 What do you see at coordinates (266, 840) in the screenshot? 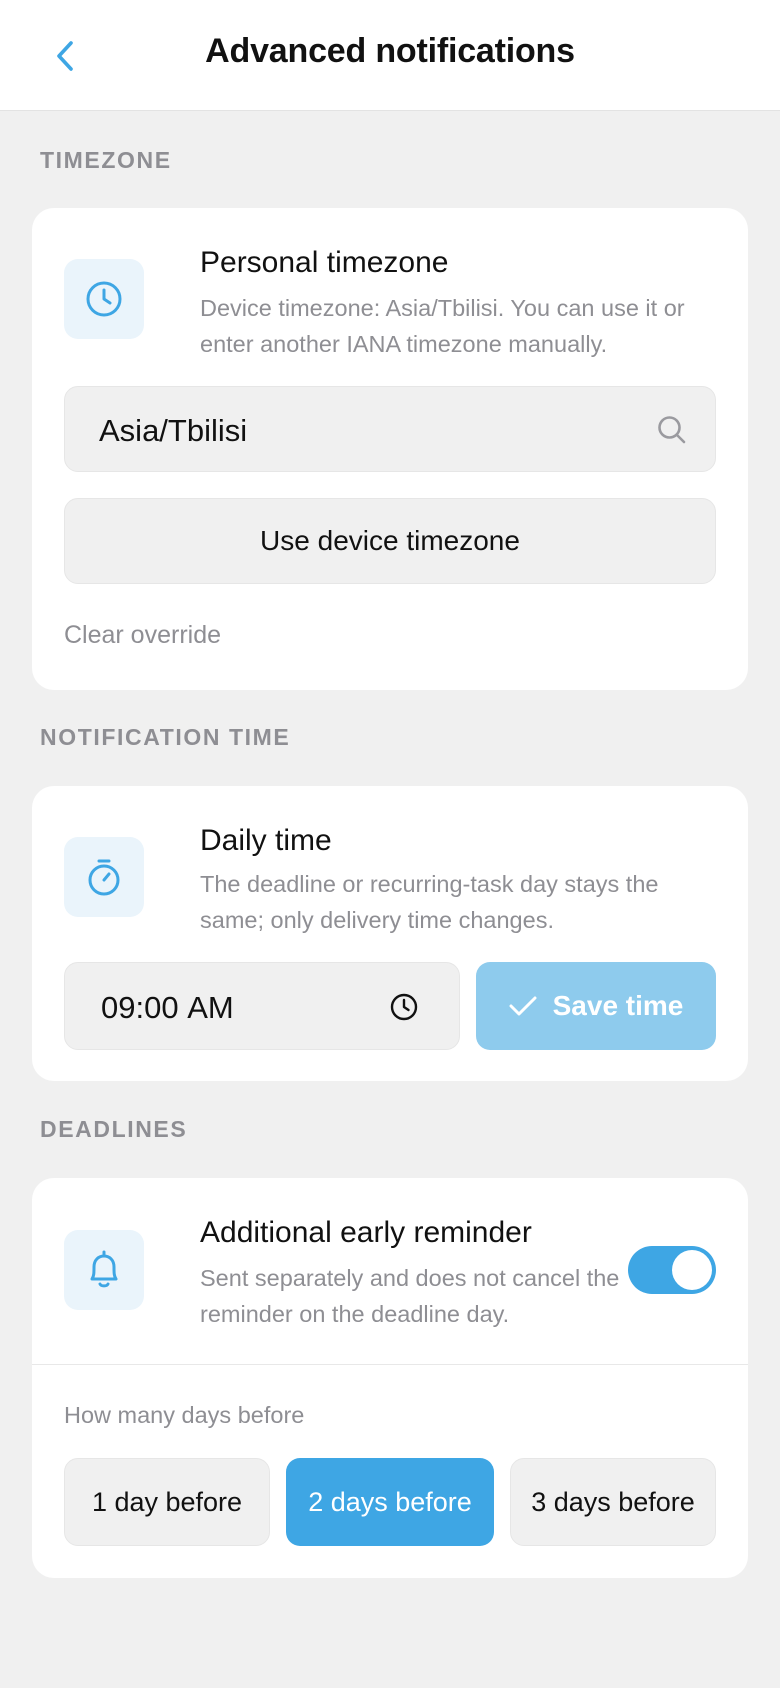
I see `daily-time-title: Daily time` at bounding box center [266, 840].